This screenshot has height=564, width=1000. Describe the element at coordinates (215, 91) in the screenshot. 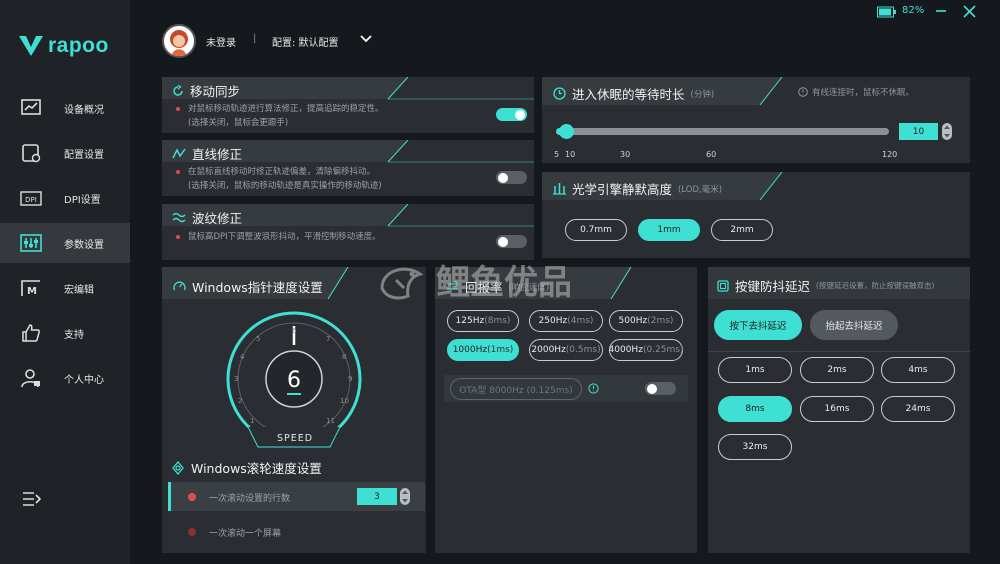

I see `move-sync-title-text: 移动同步` at that location.